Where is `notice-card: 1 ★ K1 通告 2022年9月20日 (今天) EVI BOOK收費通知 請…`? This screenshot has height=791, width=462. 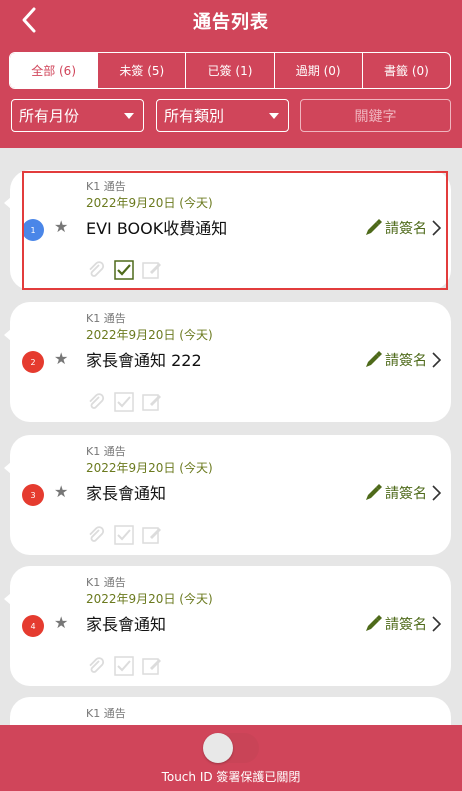 notice-card: 1 ★ K1 通告 2022年9月20日 (今天) EVI BOOK收費通知 請… is located at coordinates (227, 230).